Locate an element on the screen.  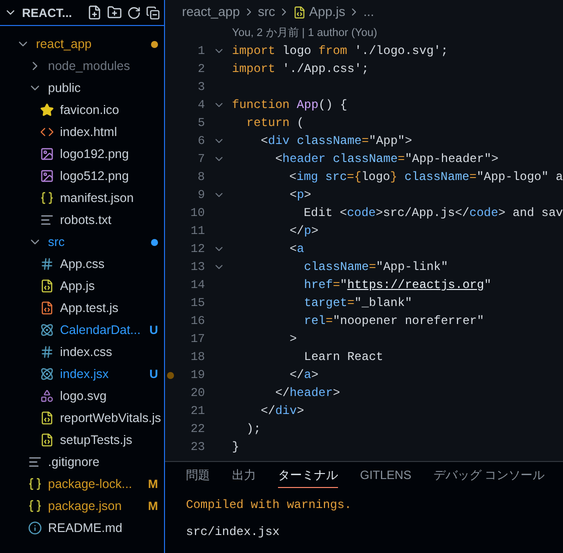
code-line: ); is located at coordinates (253, 429).